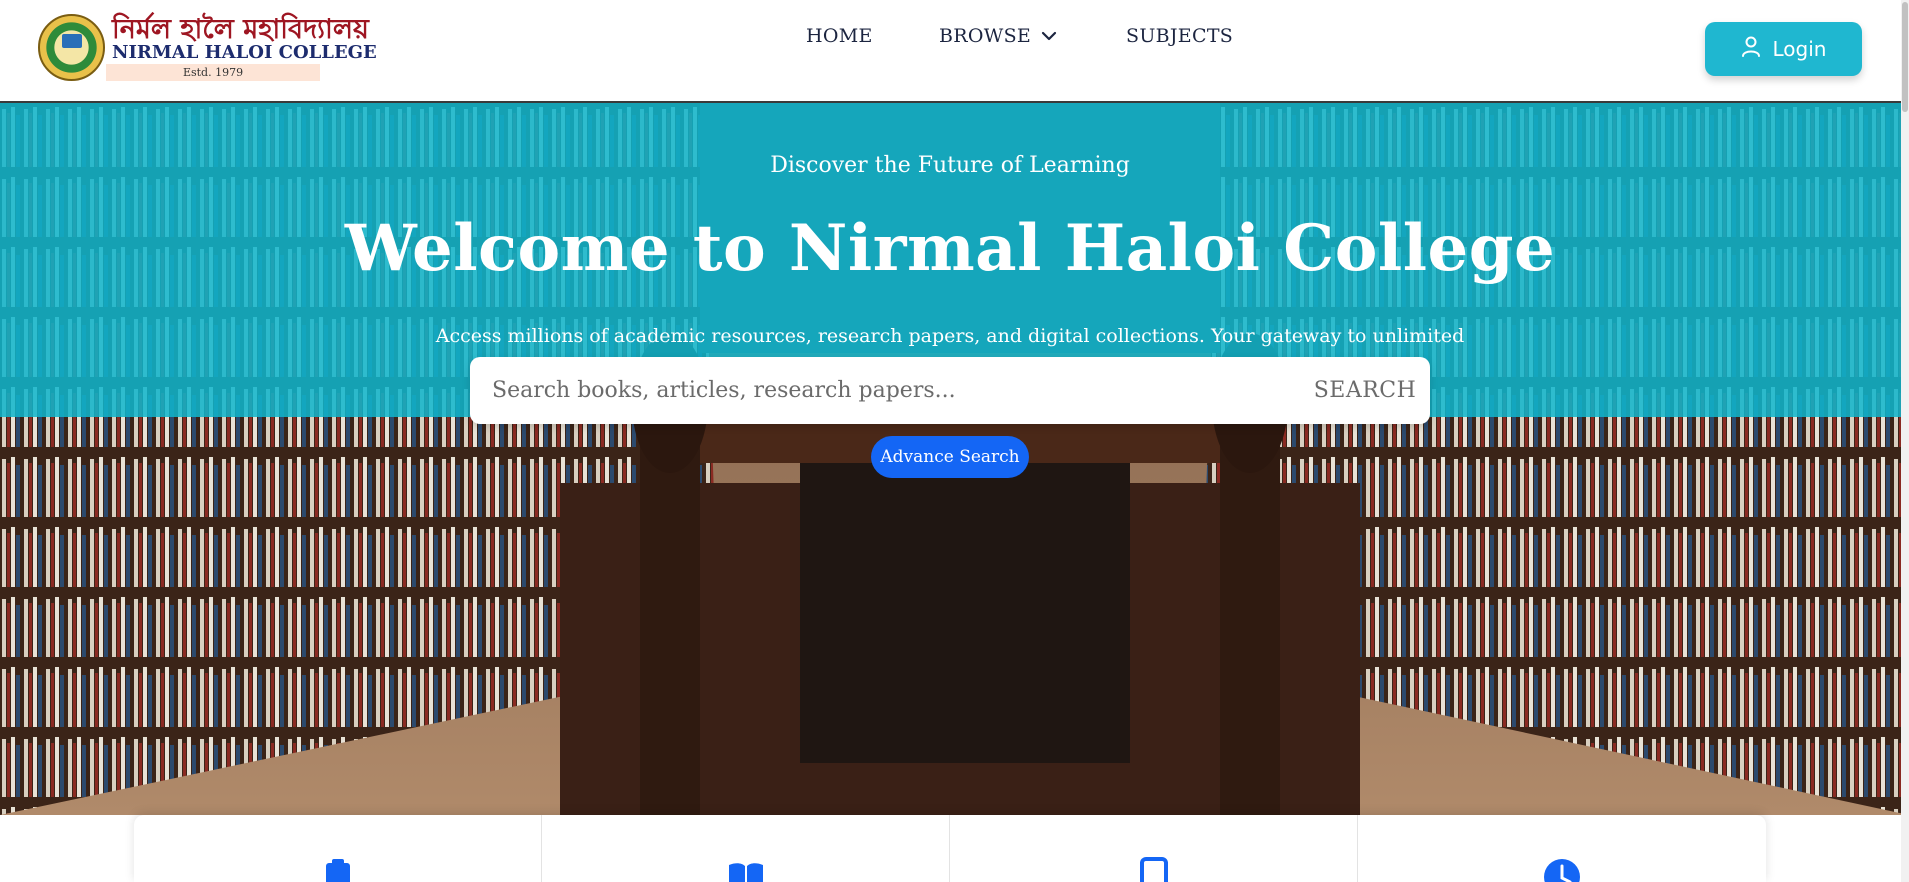 The height and width of the screenshot is (882, 1909). I want to click on login-label: Login, so click(1799, 49).